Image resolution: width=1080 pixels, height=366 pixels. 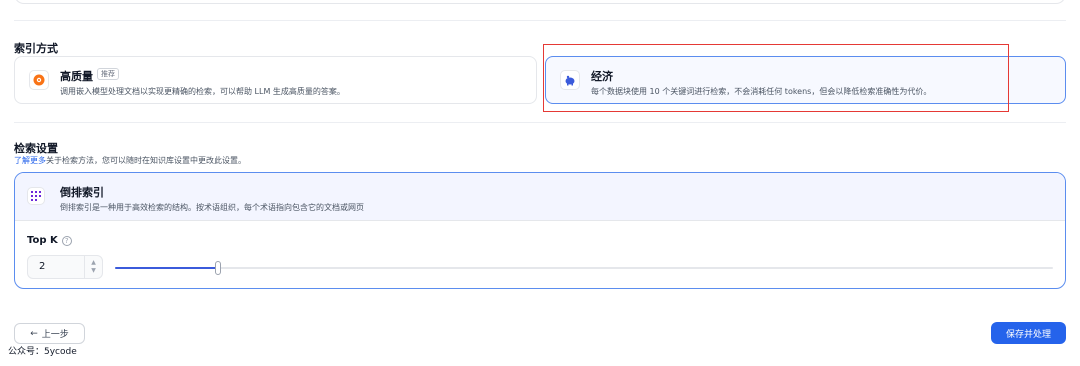 I want to click on watermark-text: 公众号：5ycode, so click(x=42, y=352).